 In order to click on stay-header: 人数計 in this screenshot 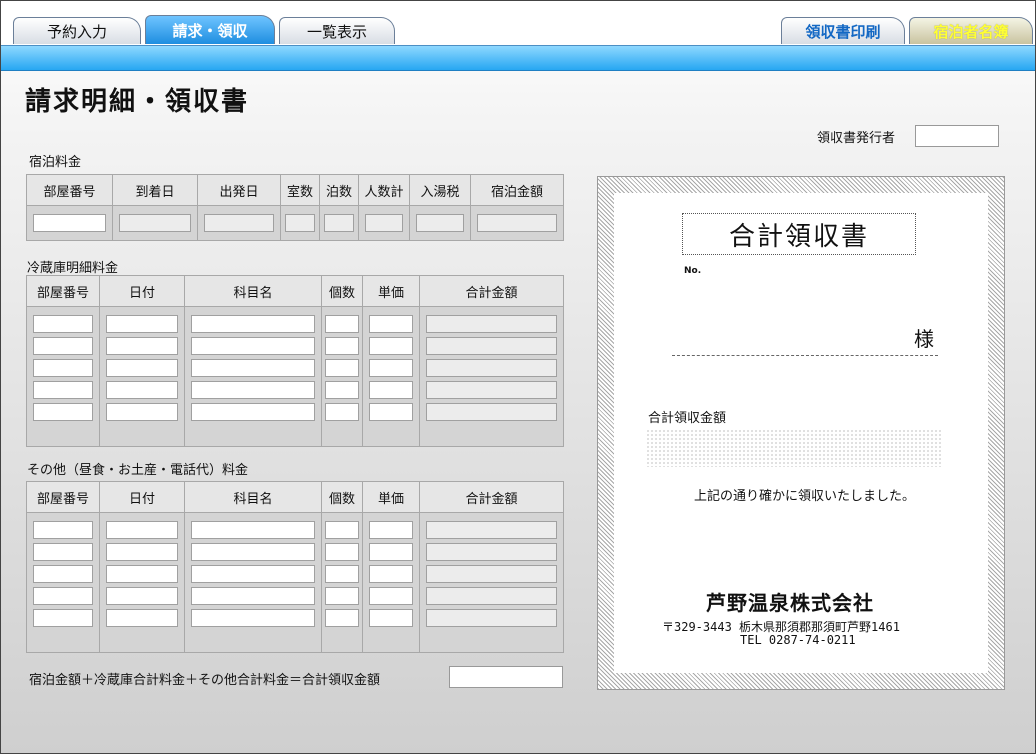, I will do `click(384, 190)`.